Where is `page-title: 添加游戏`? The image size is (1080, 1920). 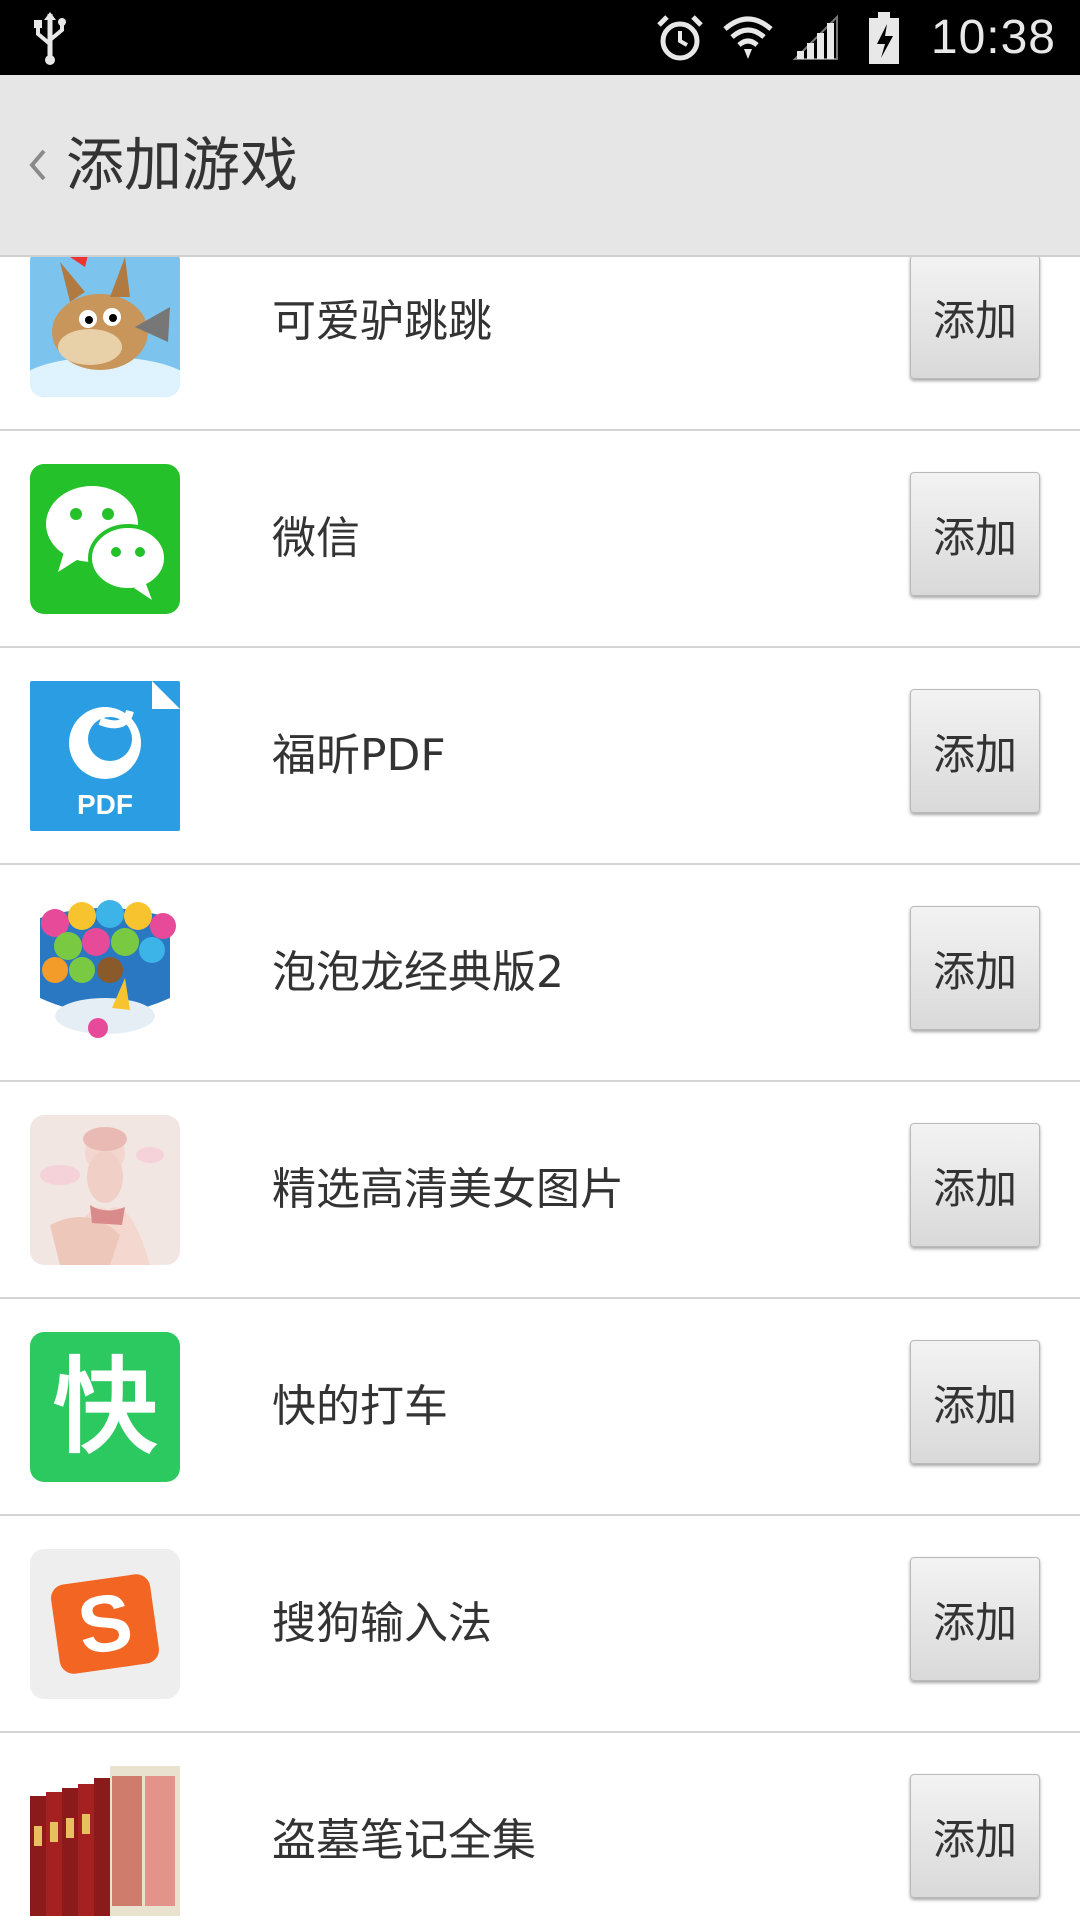
page-title: 添加游戏 is located at coordinates (182, 165).